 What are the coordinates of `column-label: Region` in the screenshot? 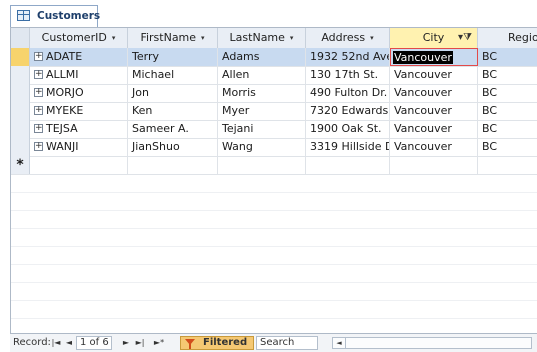 It's located at (522, 37).